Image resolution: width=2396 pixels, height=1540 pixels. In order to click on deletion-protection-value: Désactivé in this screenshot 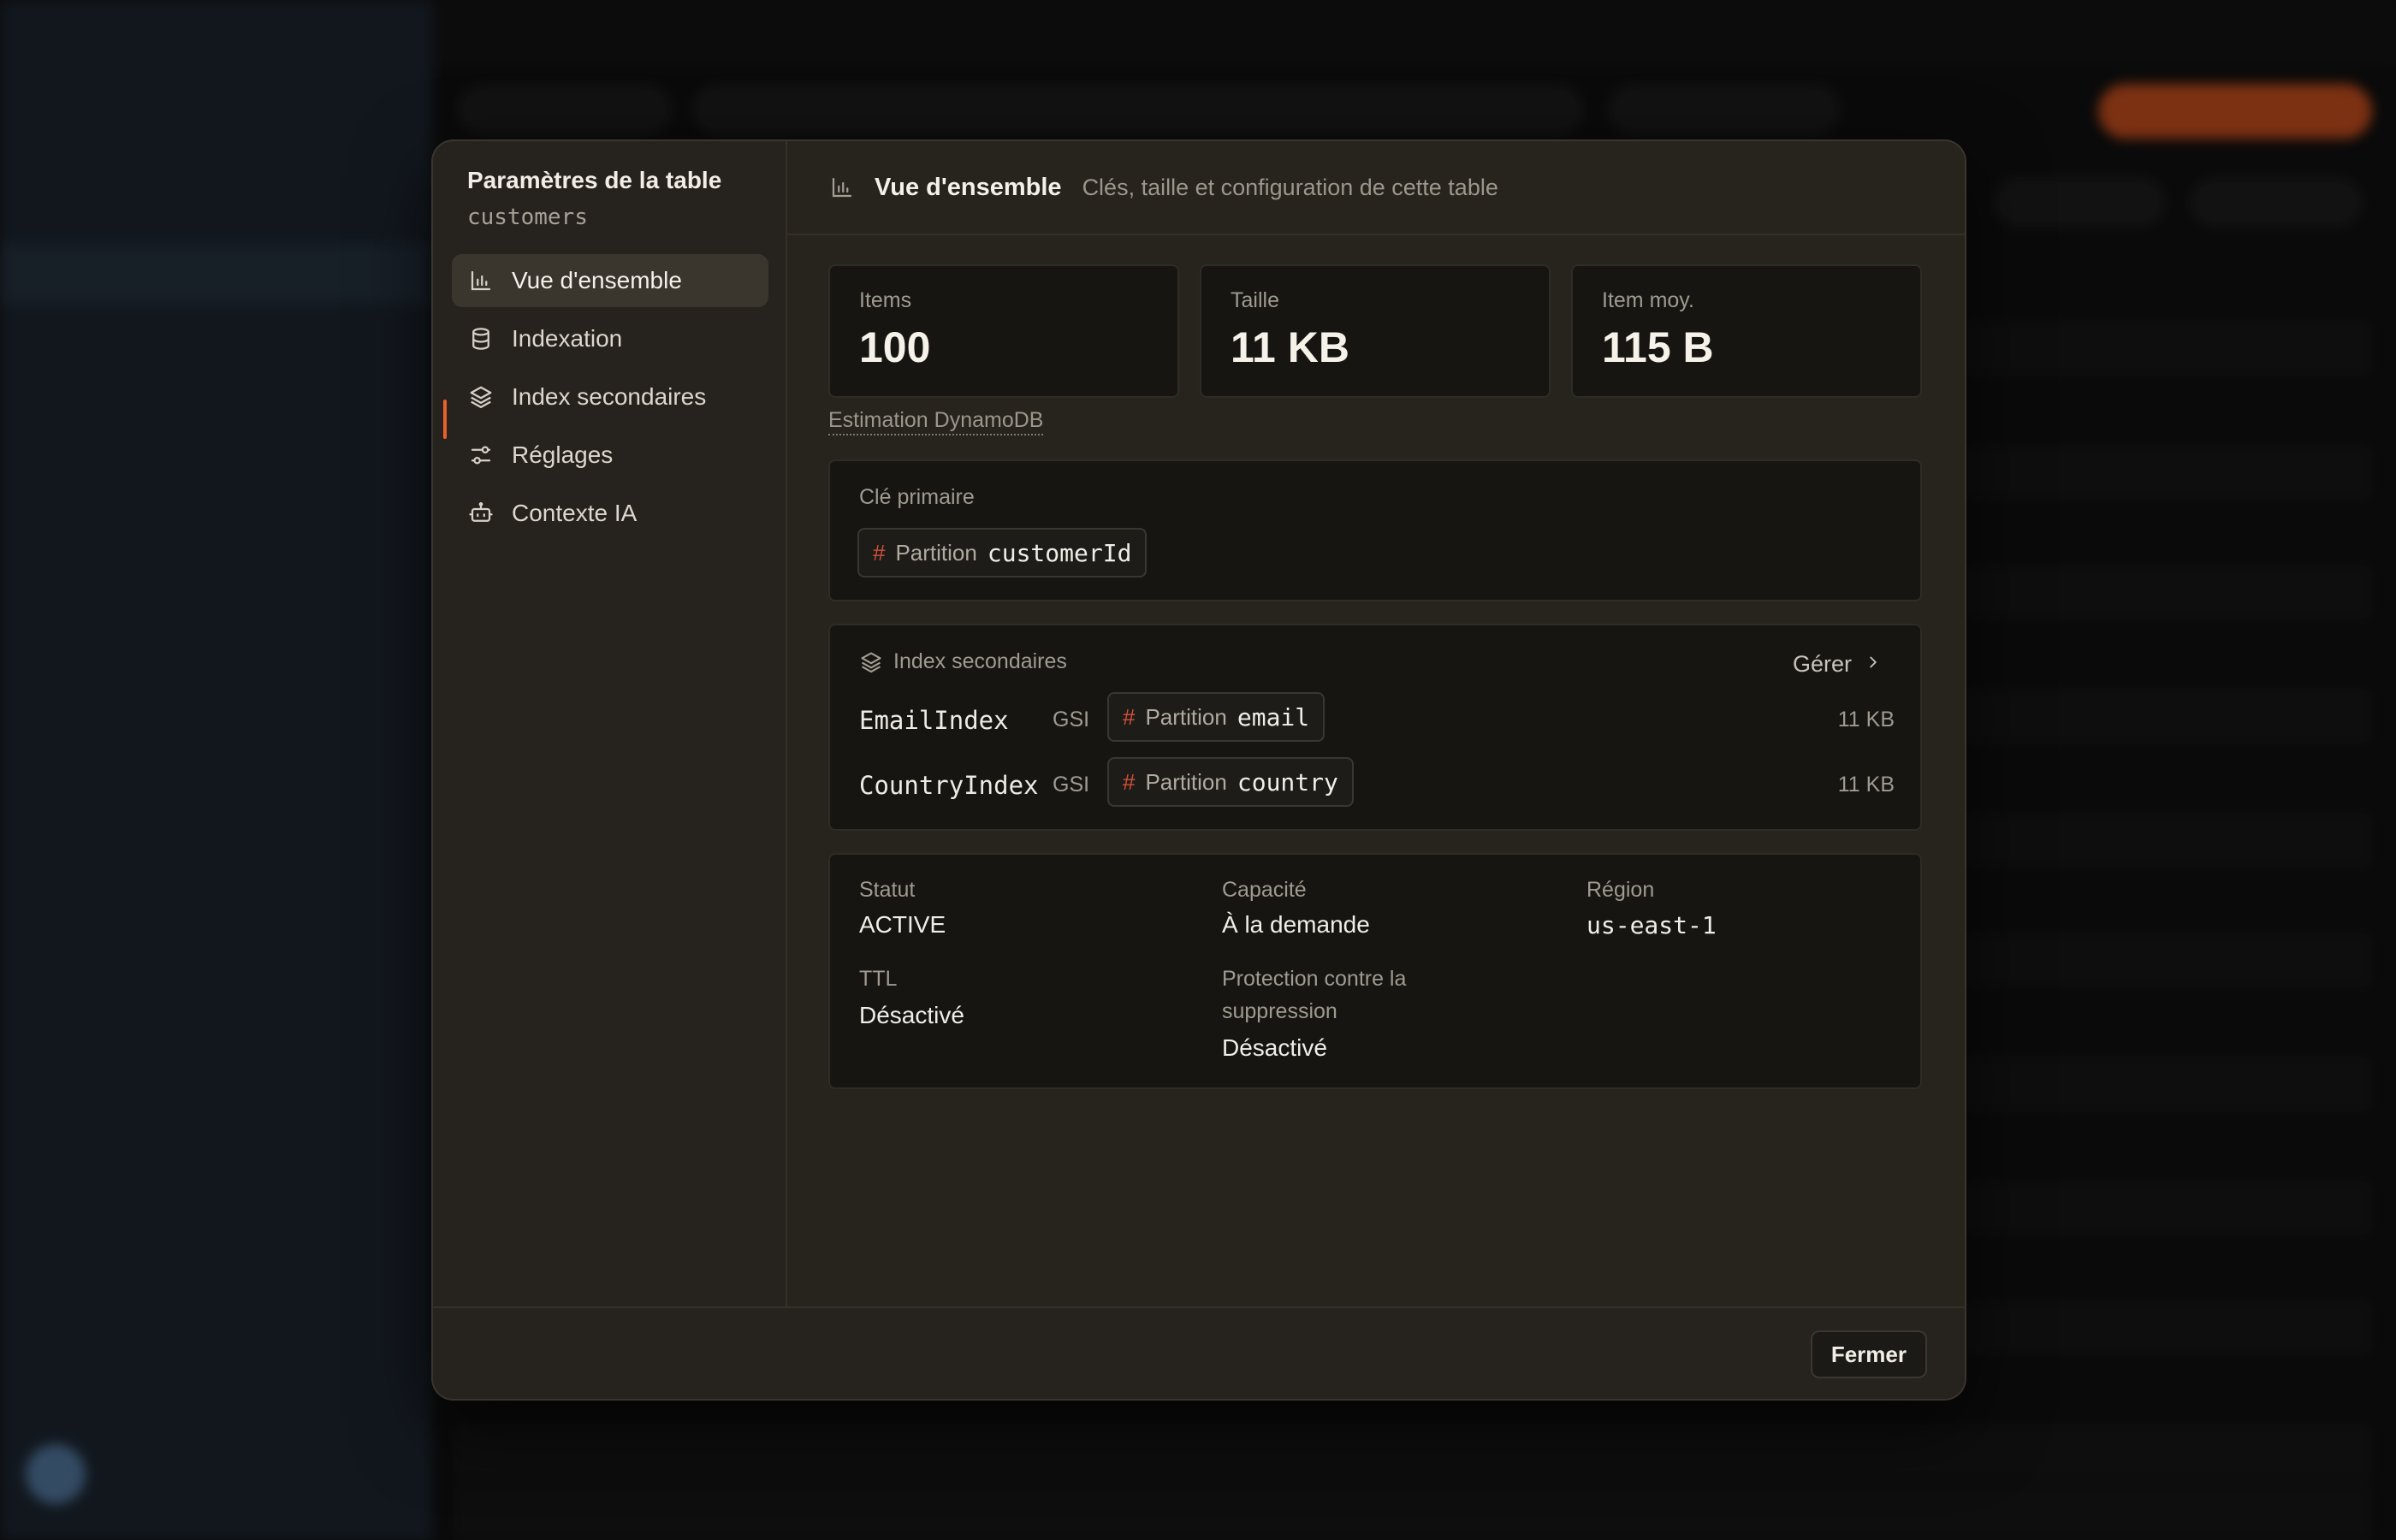, I will do `click(1274, 1047)`.